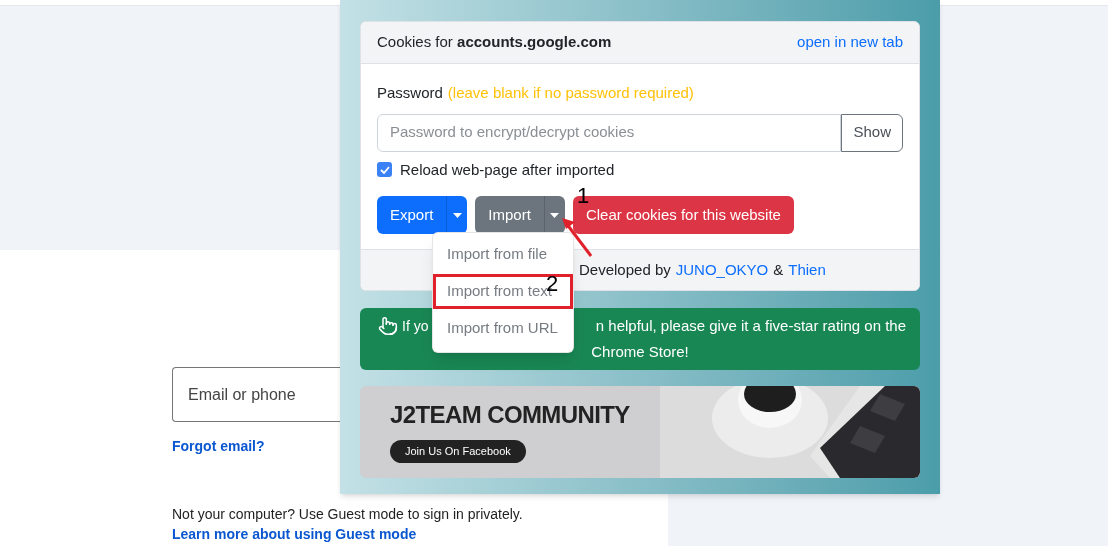 This screenshot has width=1108, height=546. Describe the element at coordinates (412, 215) in the screenshot. I see `action-button: Export` at that location.